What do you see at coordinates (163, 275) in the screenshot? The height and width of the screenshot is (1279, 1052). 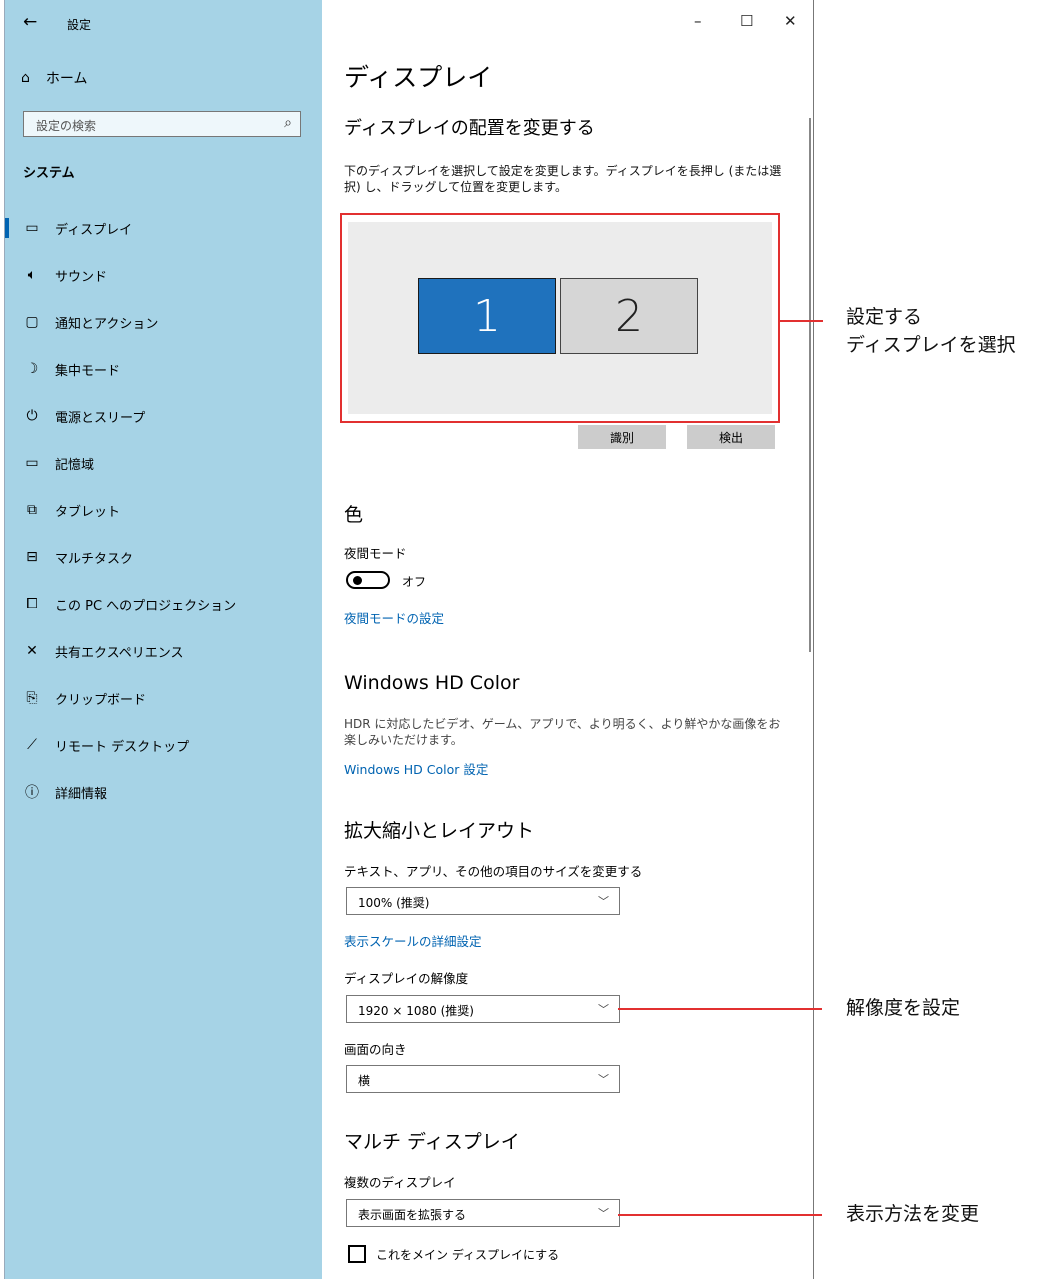 I see `sidebar-item-sound: 🔈︎ サウンド` at bounding box center [163, 275].